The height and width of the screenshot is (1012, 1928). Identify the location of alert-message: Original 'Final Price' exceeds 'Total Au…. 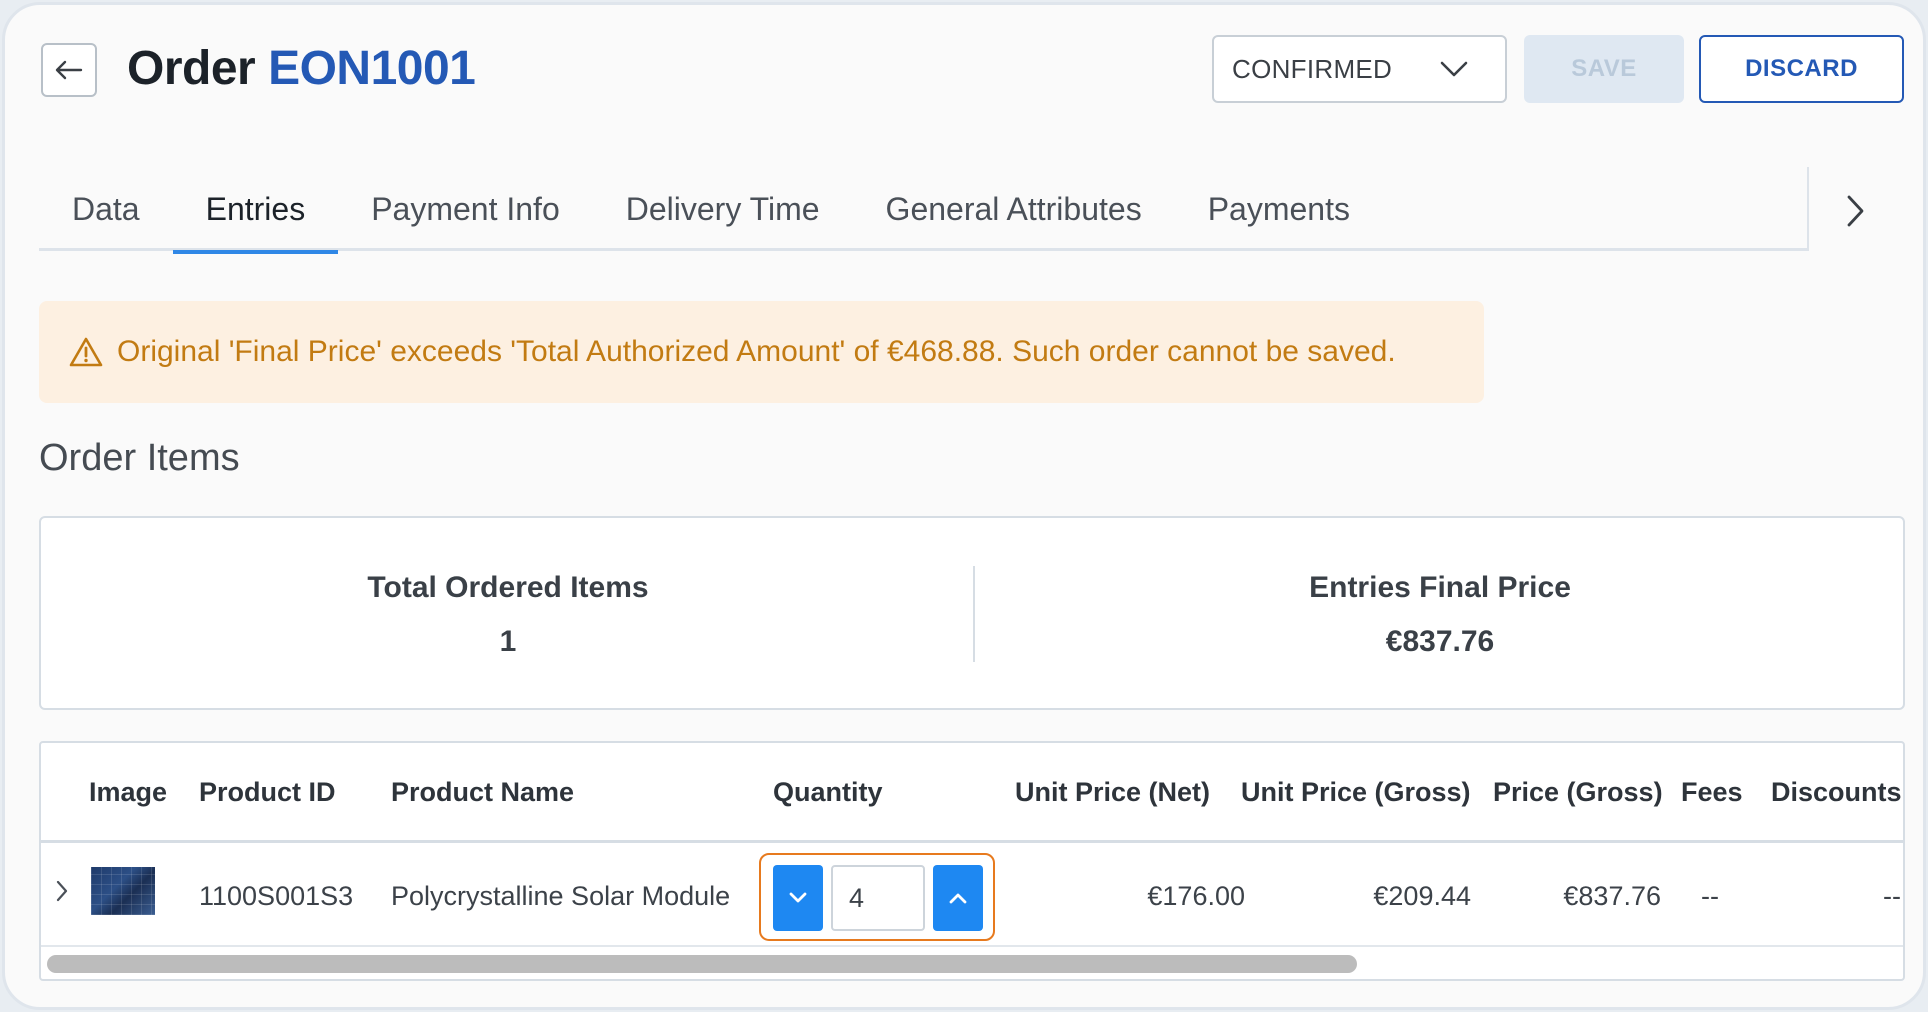
(756, 351).